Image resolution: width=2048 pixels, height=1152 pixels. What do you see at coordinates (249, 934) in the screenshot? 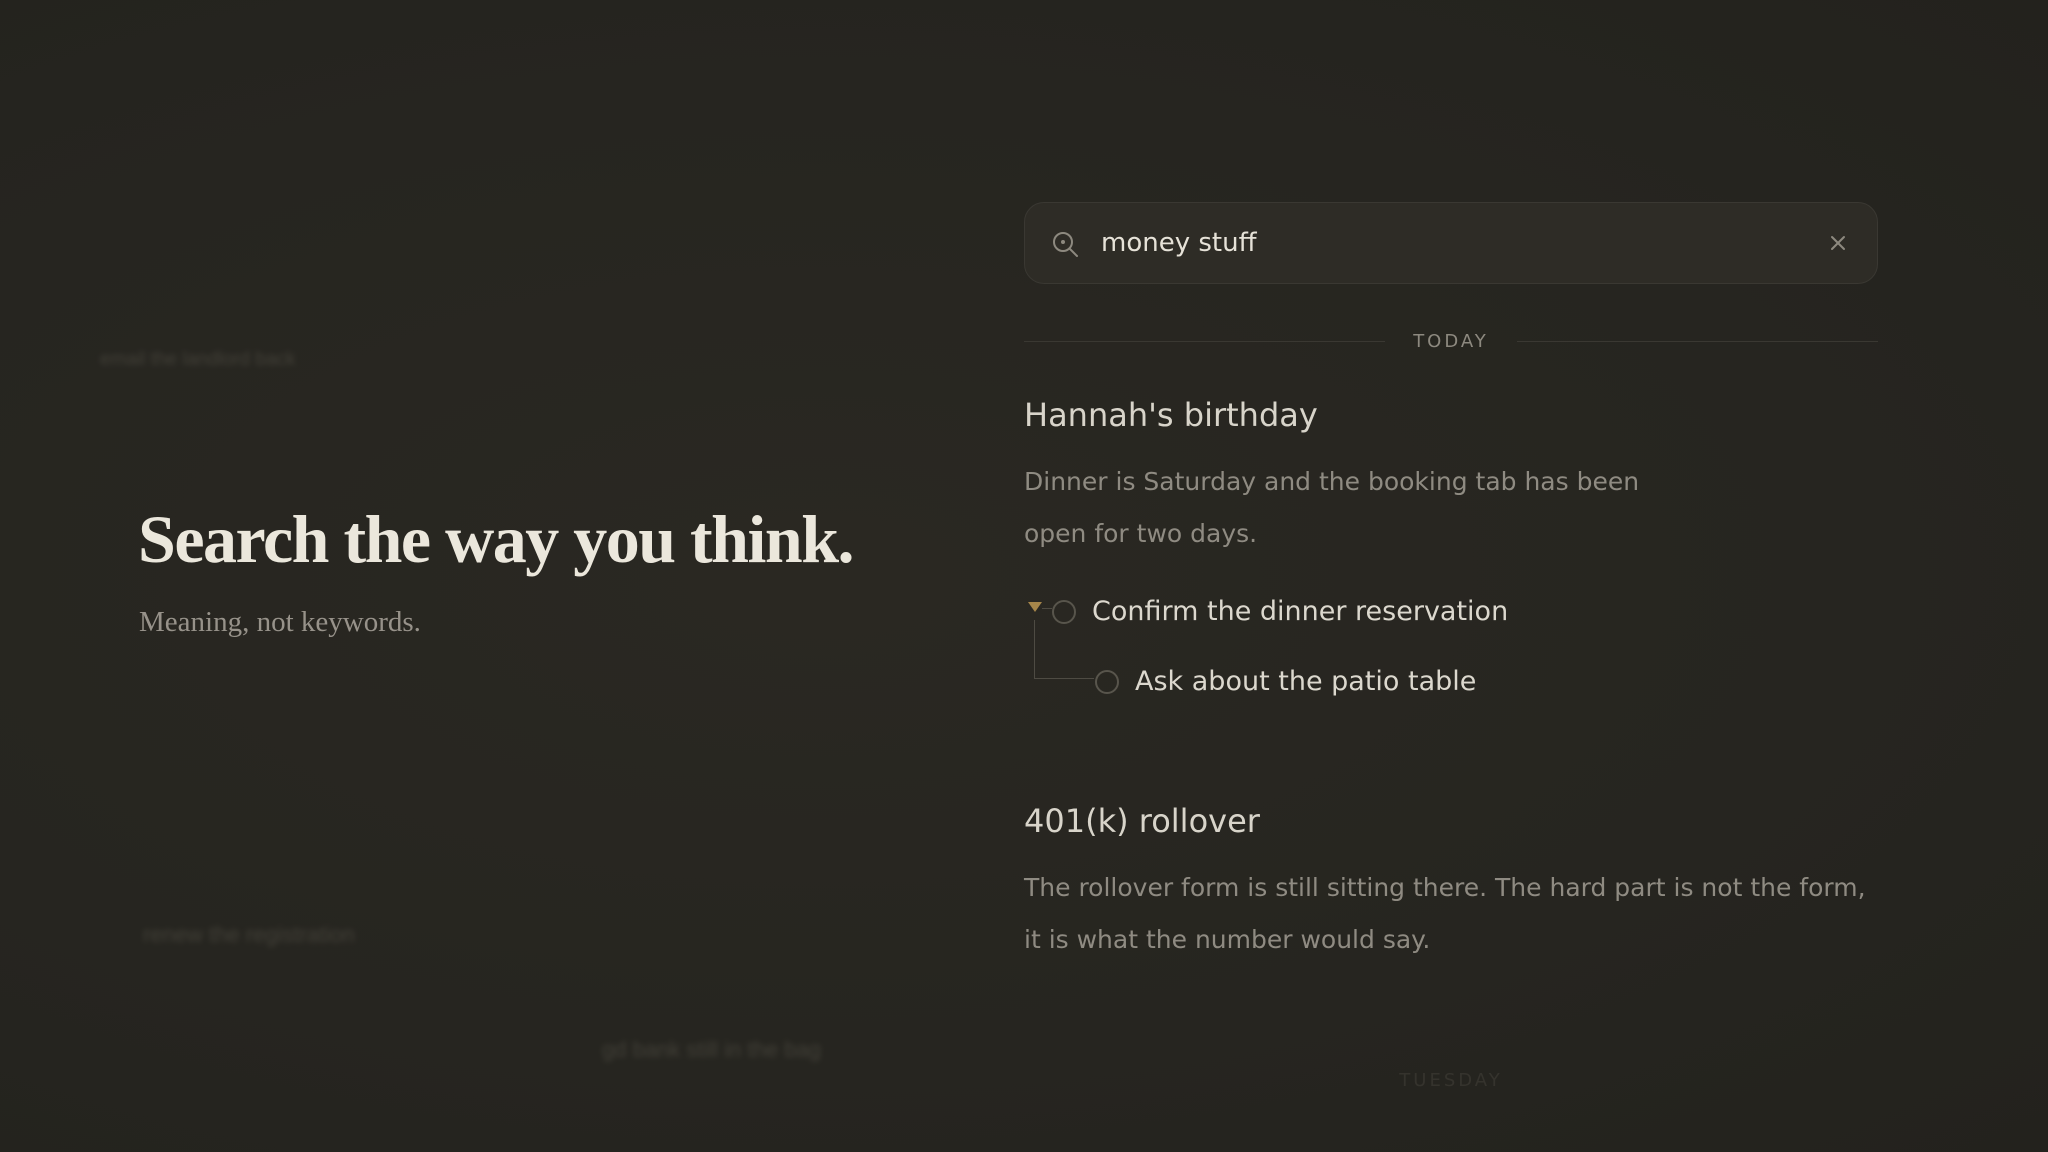
I see `ghost-hint: renew the registration` at bounding box center [249, 934].